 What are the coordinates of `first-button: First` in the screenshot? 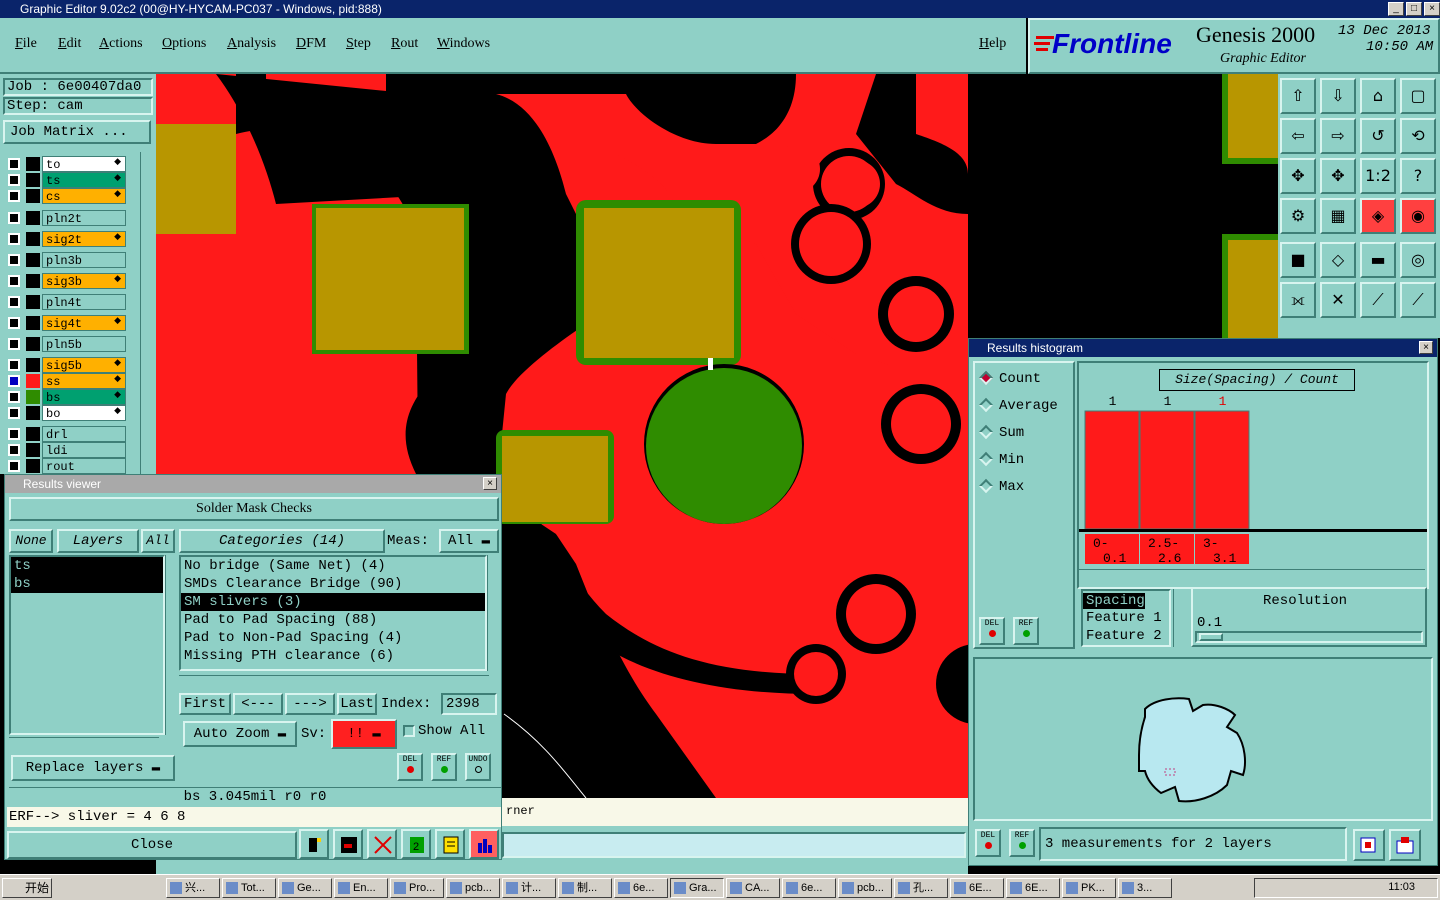 It's located at (205, 704).